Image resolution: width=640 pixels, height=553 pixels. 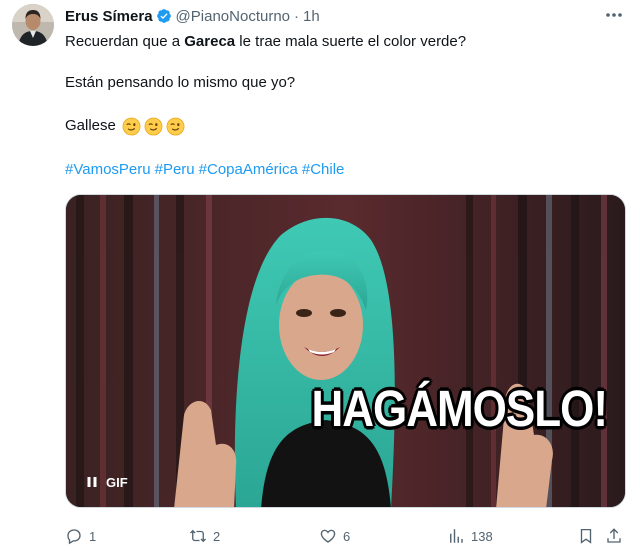 What do you see at coordinates (456, 536) in the screenshot?
I see `views-icon` at bounding box center [456, 536].